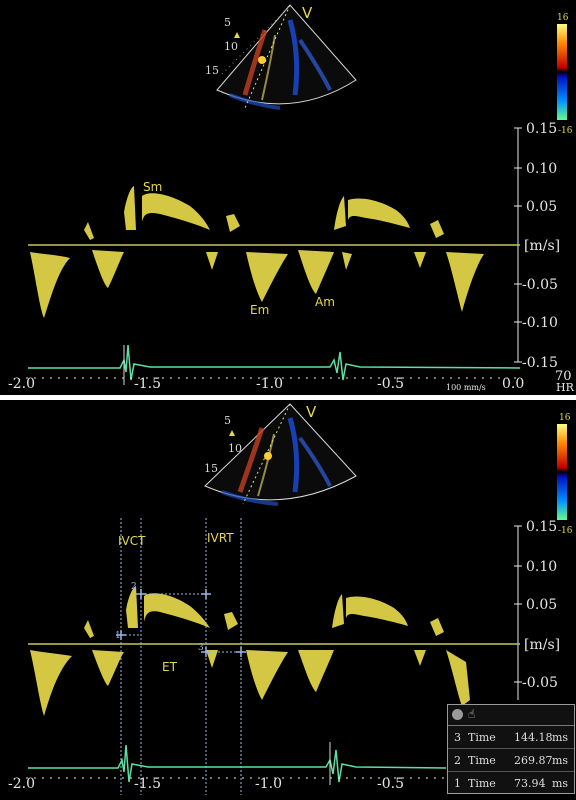 The image size is (576, 800). Describe the element at coordinates (325, 302) in the screenshot. I see `label-am: Am` at that location.